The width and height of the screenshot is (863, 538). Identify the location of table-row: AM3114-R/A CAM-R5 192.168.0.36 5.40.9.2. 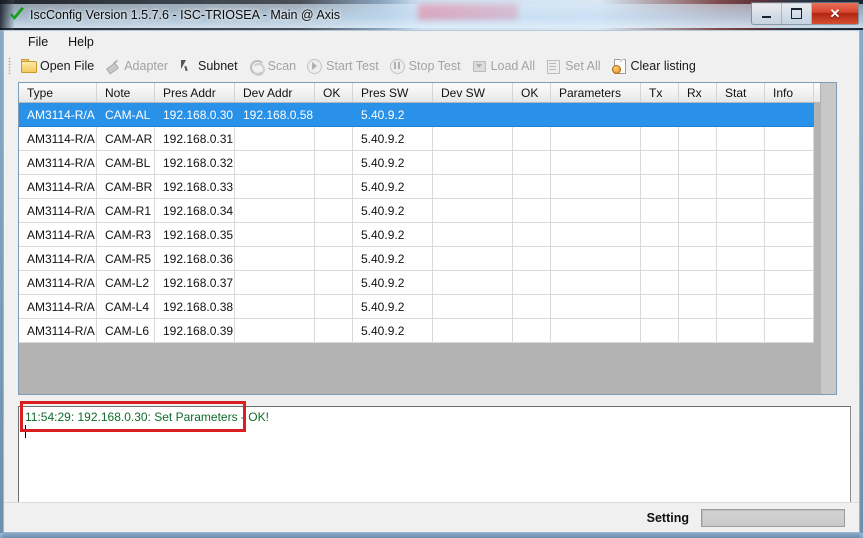
(427, 259).